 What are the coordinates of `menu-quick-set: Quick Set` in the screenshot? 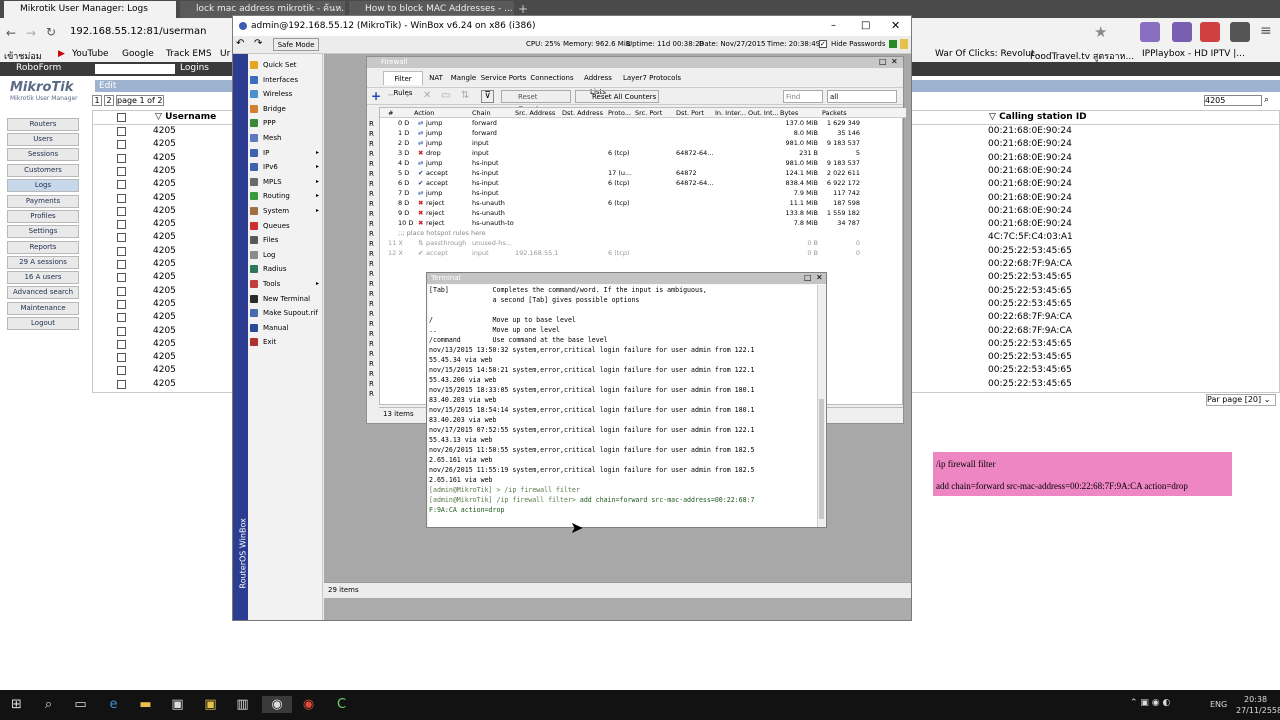 It's located at (285, 65).